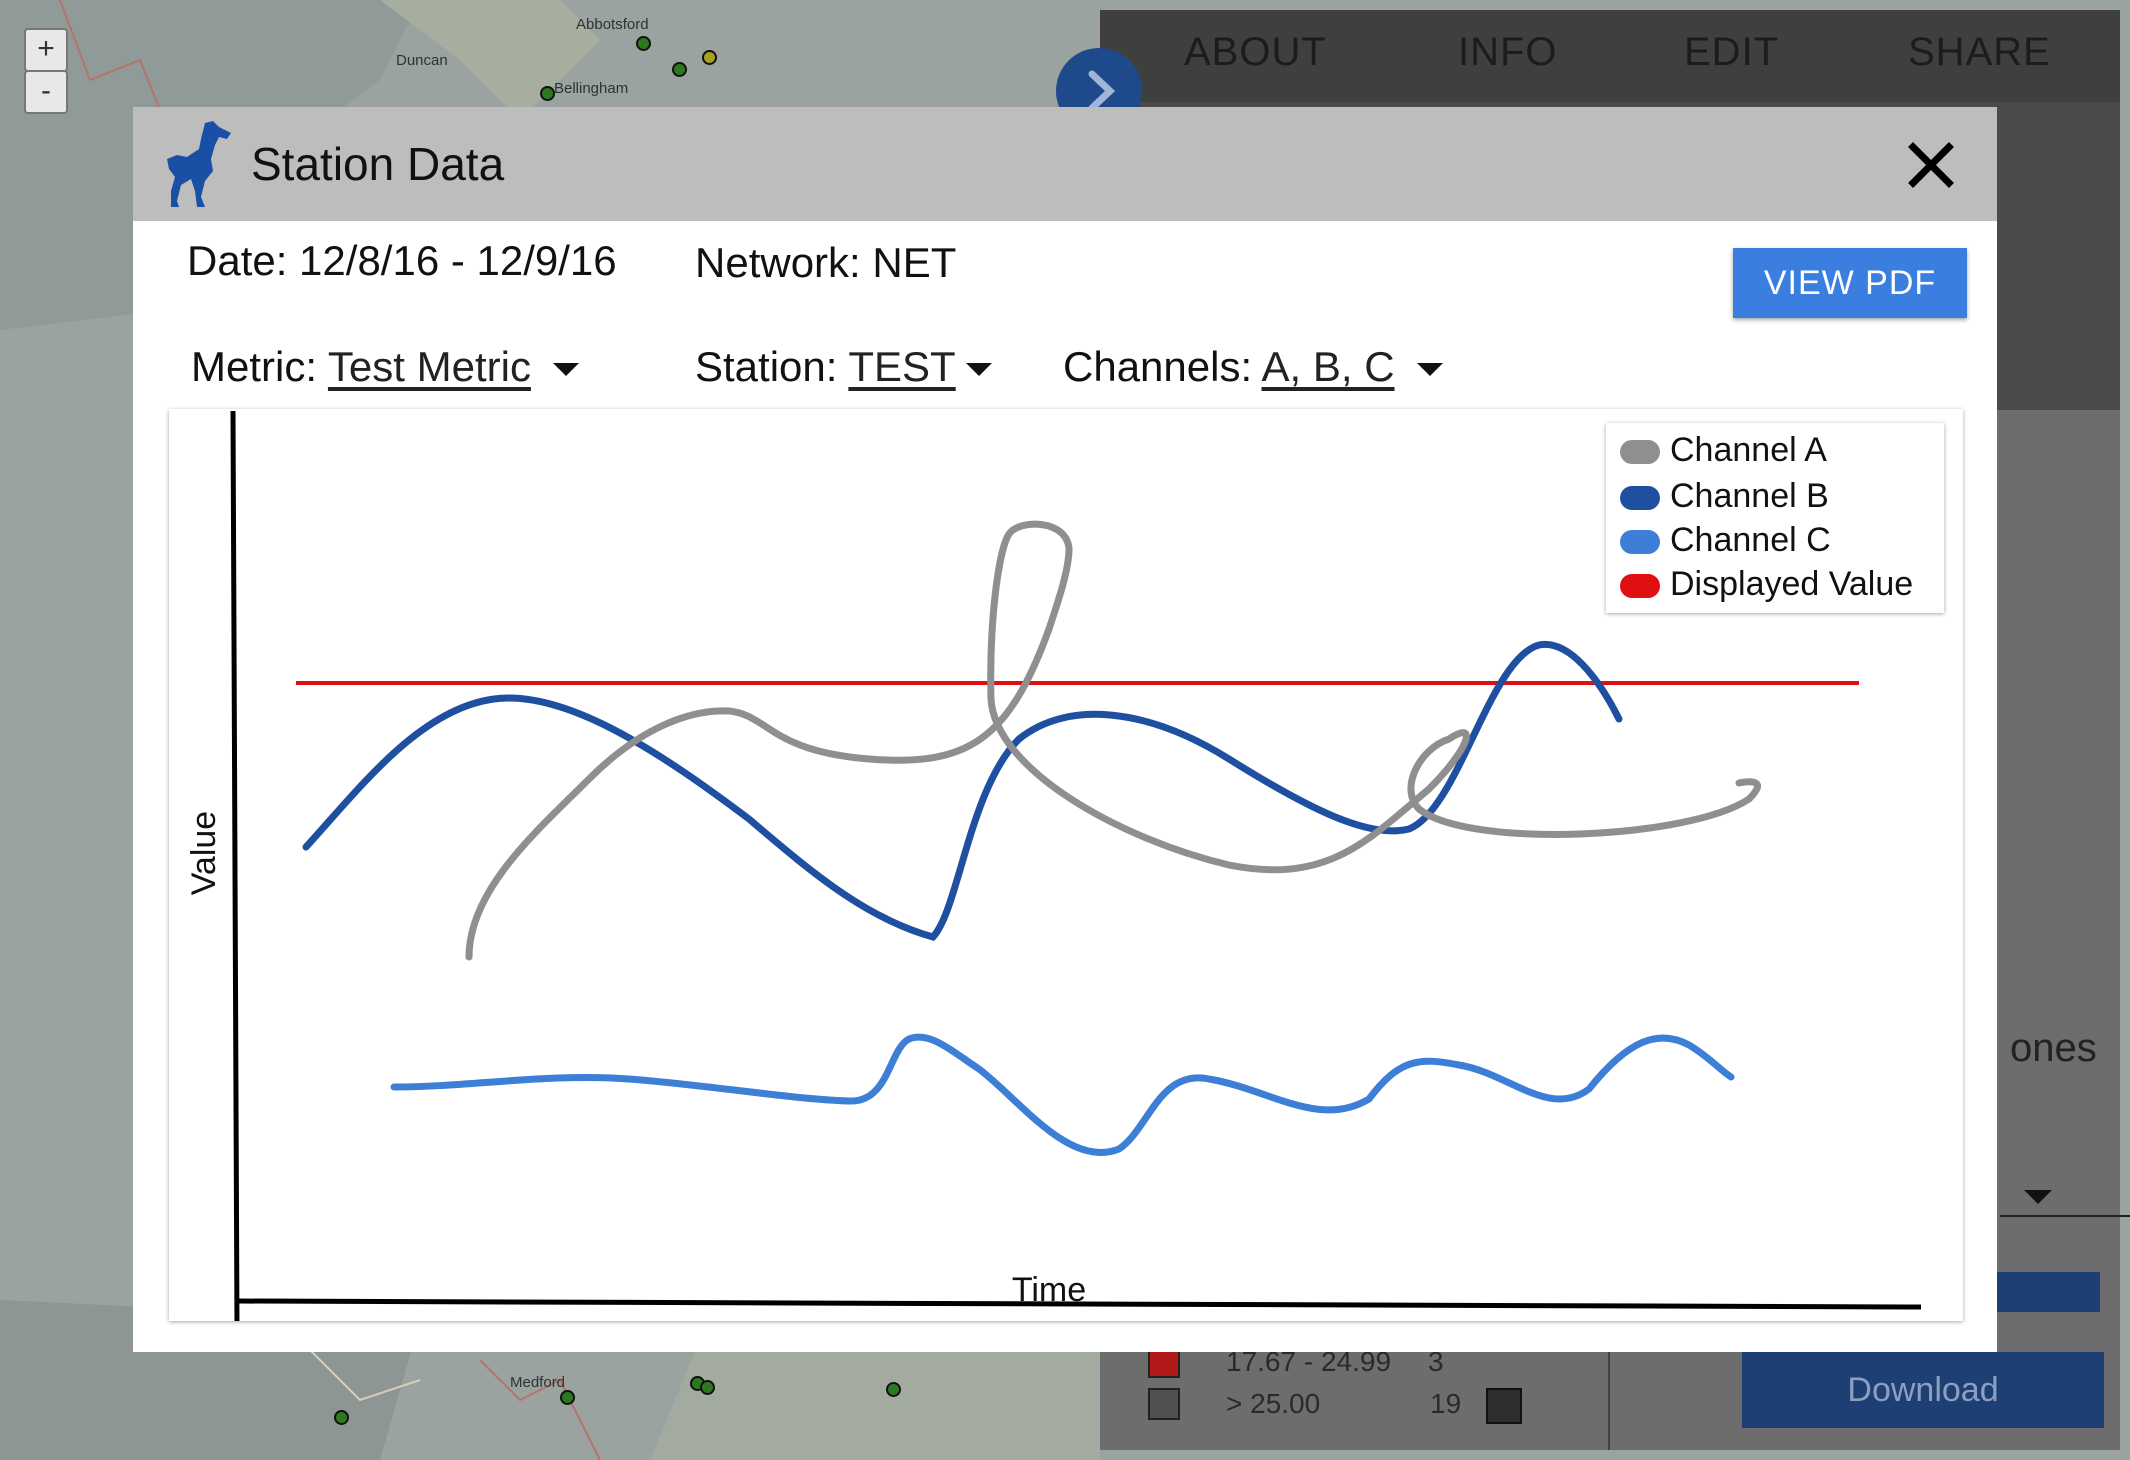 The width and height of the screenshot is (2130, 1460). I want to click on nav-share: SHARE, so click(1979, 52).